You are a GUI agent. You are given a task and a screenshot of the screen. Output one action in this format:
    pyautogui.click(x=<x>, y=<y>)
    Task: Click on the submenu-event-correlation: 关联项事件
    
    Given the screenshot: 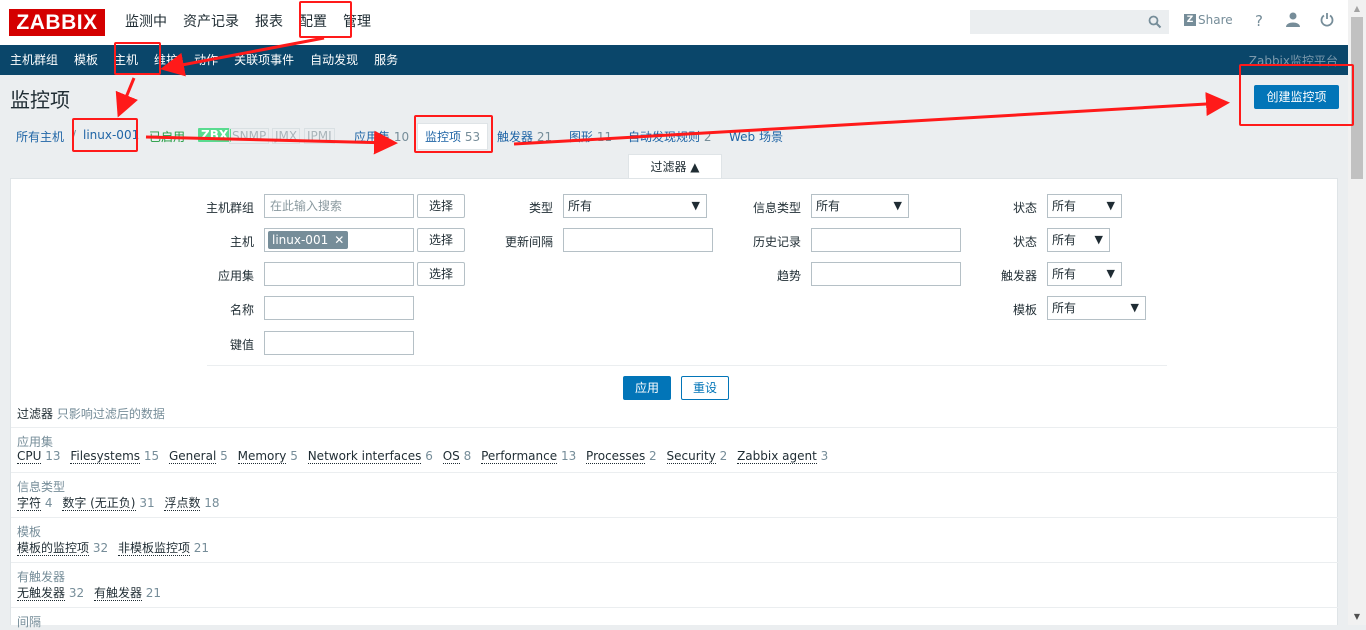 What is the action you would take?
    pyautogui.click(x=264, y=60)
    